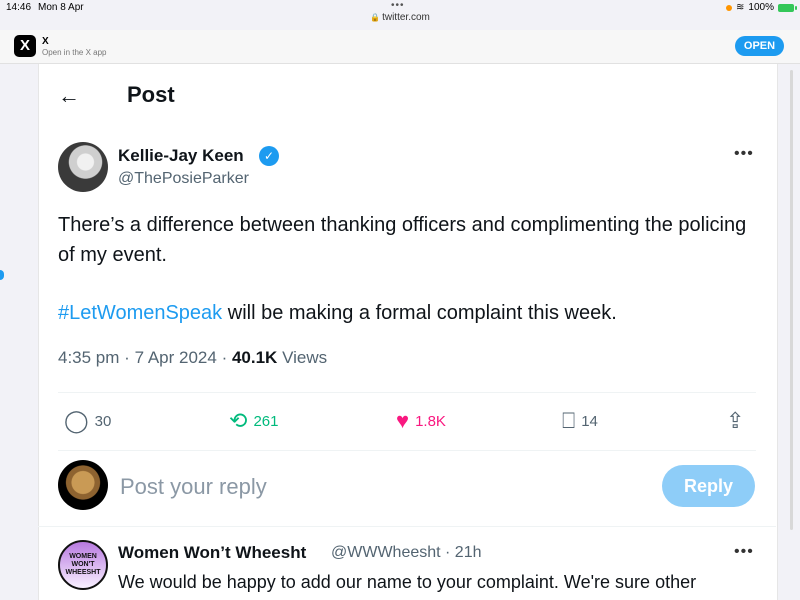 Image resolution: width=800 pixels, height=600 pixels. I want to click on bookmark-icon: ⎕, so click(569, 420).